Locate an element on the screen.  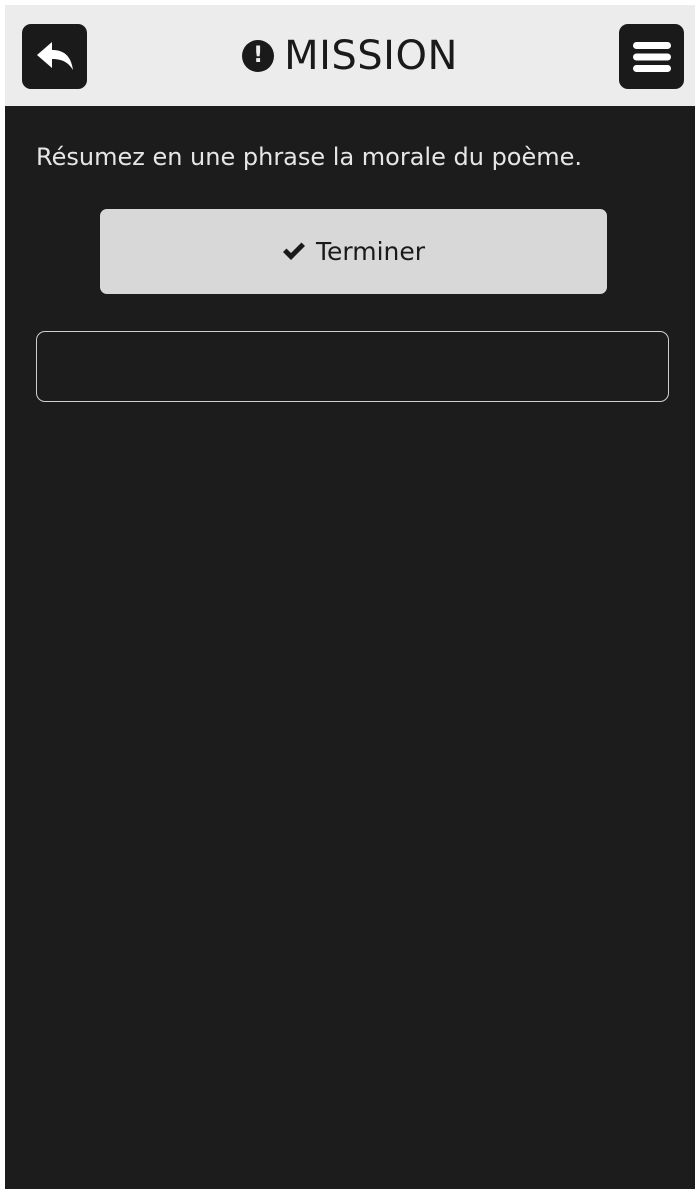
finish-button-label: Terminer is located at coordinates (370, 251).